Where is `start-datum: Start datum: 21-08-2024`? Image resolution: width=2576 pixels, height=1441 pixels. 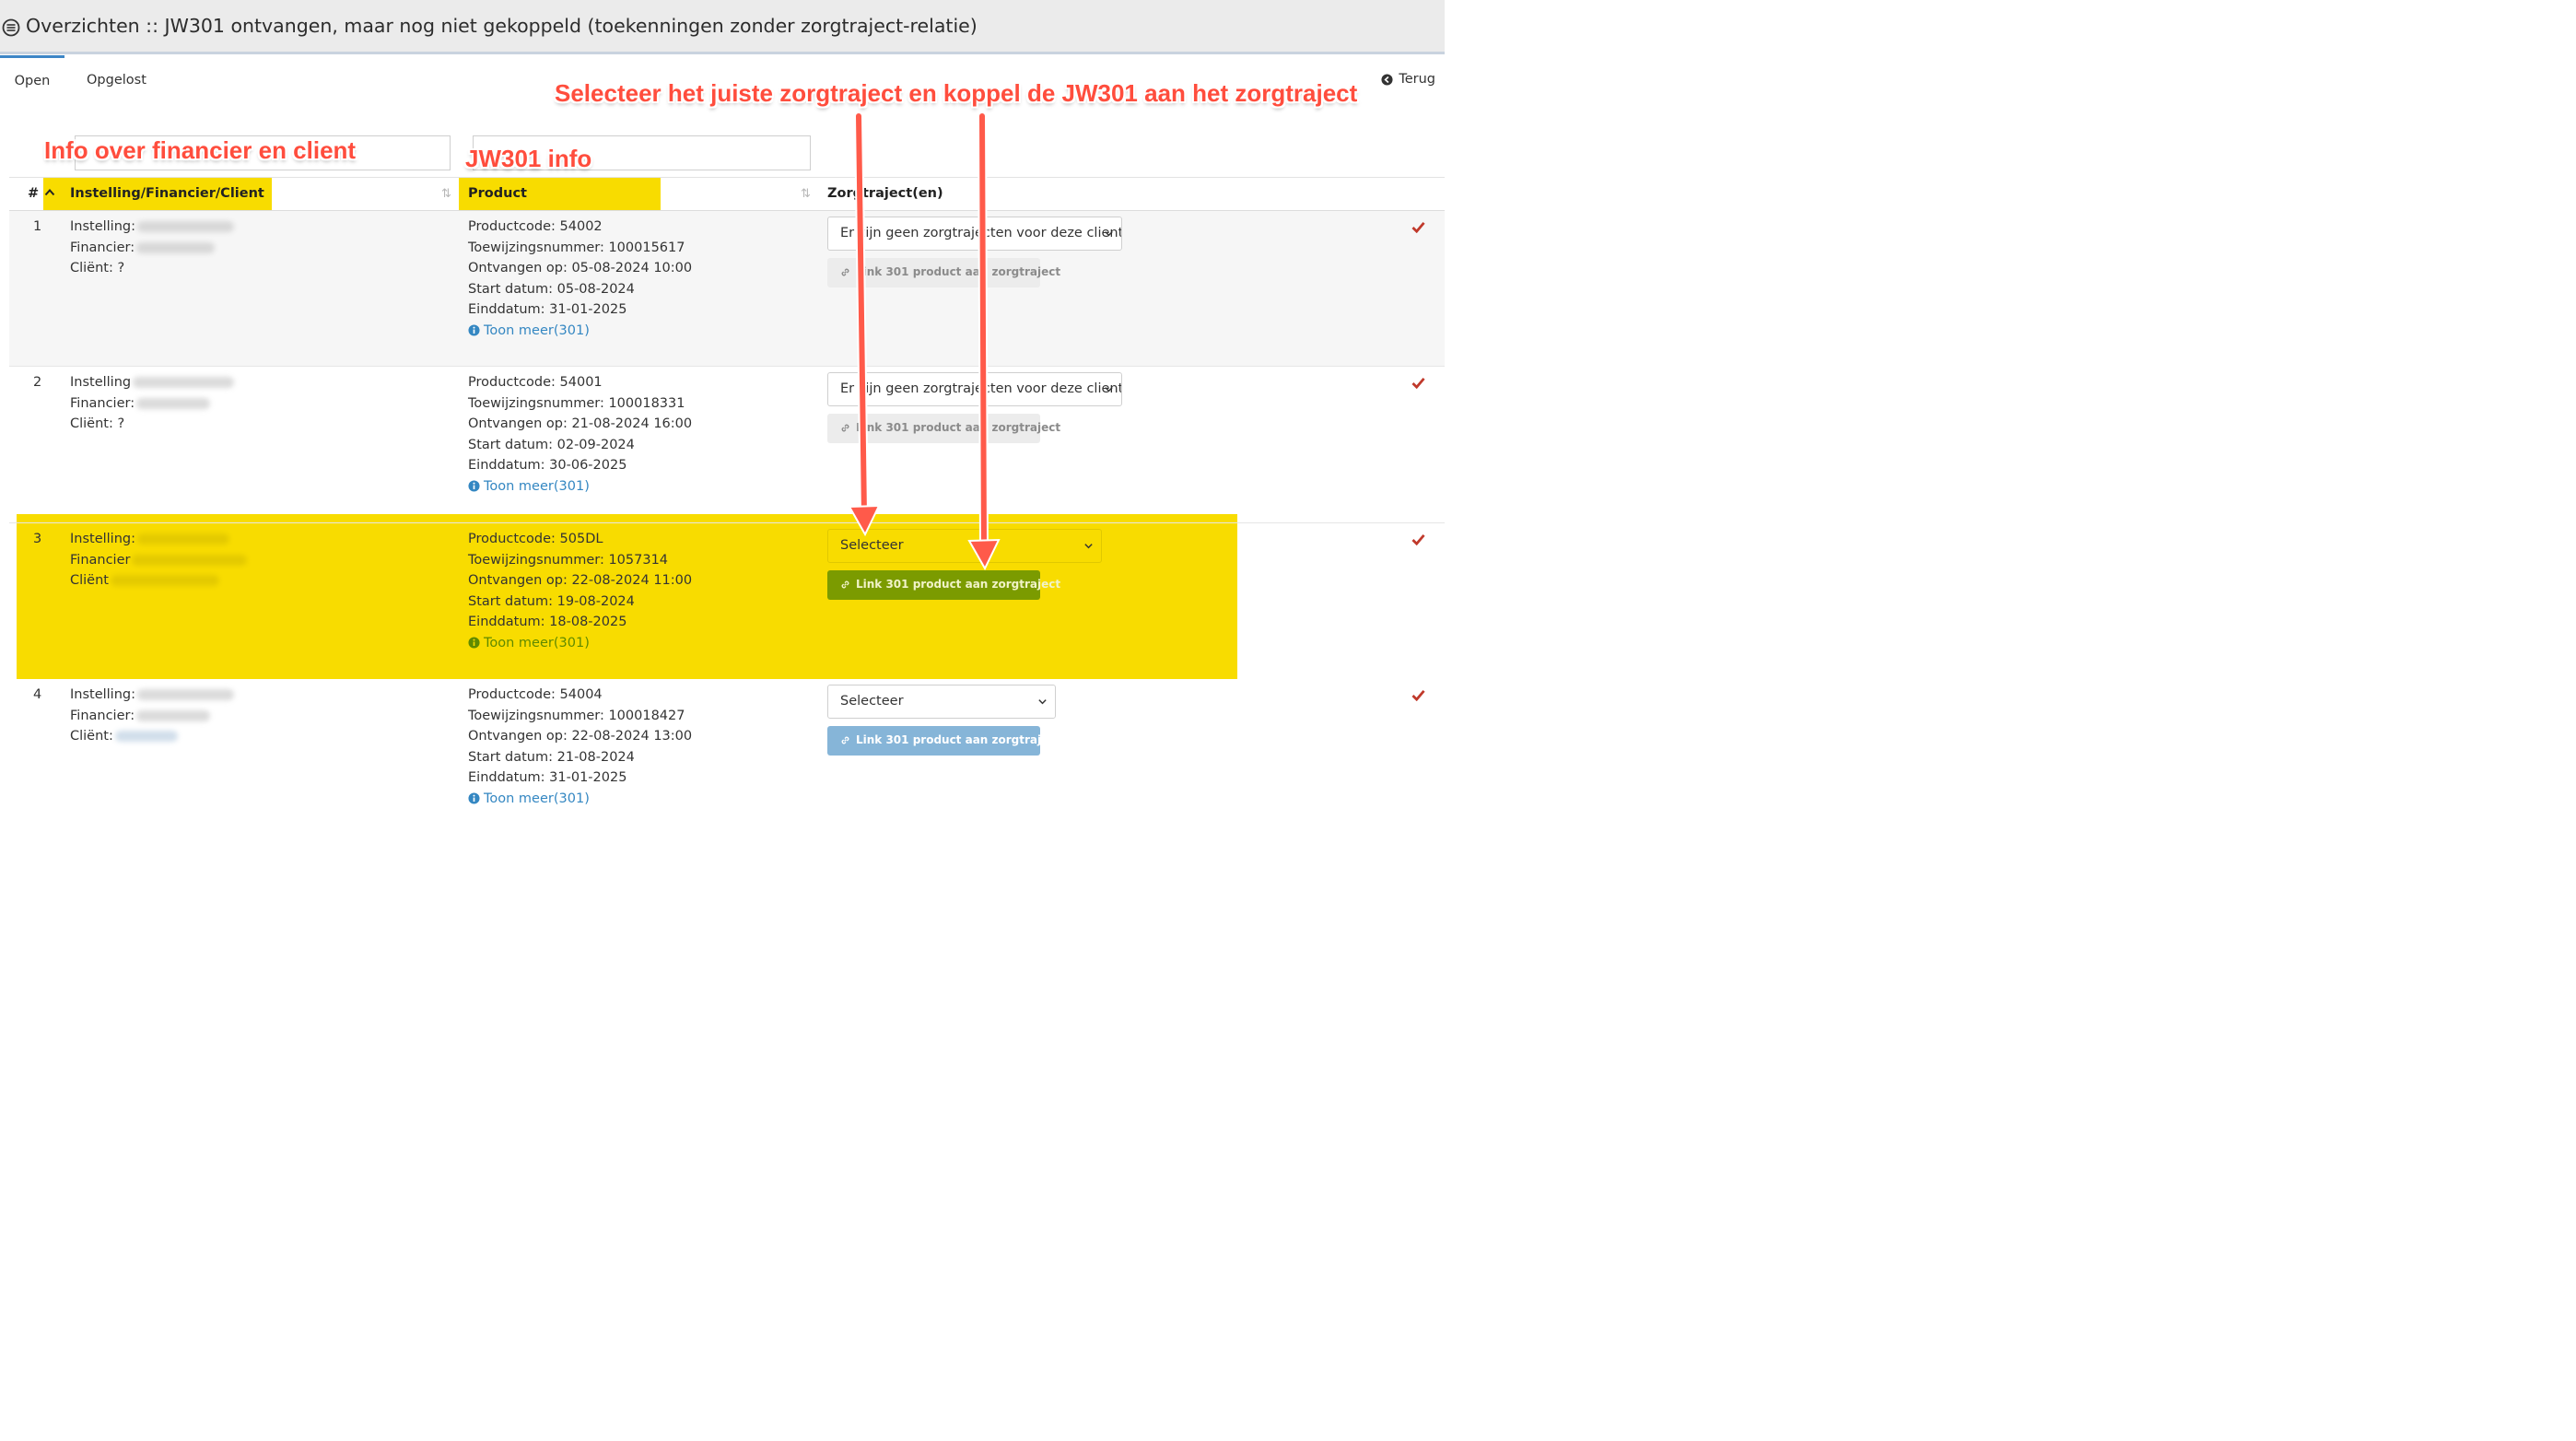
start-datum: Start datum: 21-08-2024 is located at coordinates (551, 757).